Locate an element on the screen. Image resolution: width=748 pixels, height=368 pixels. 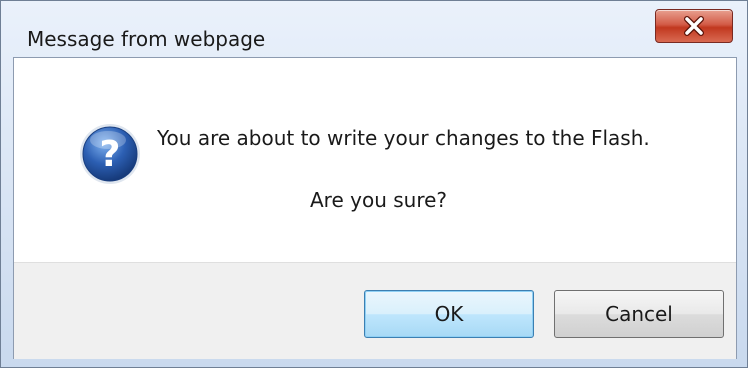
dialog-title: Message from webpage is located at coordinates (146, 39).